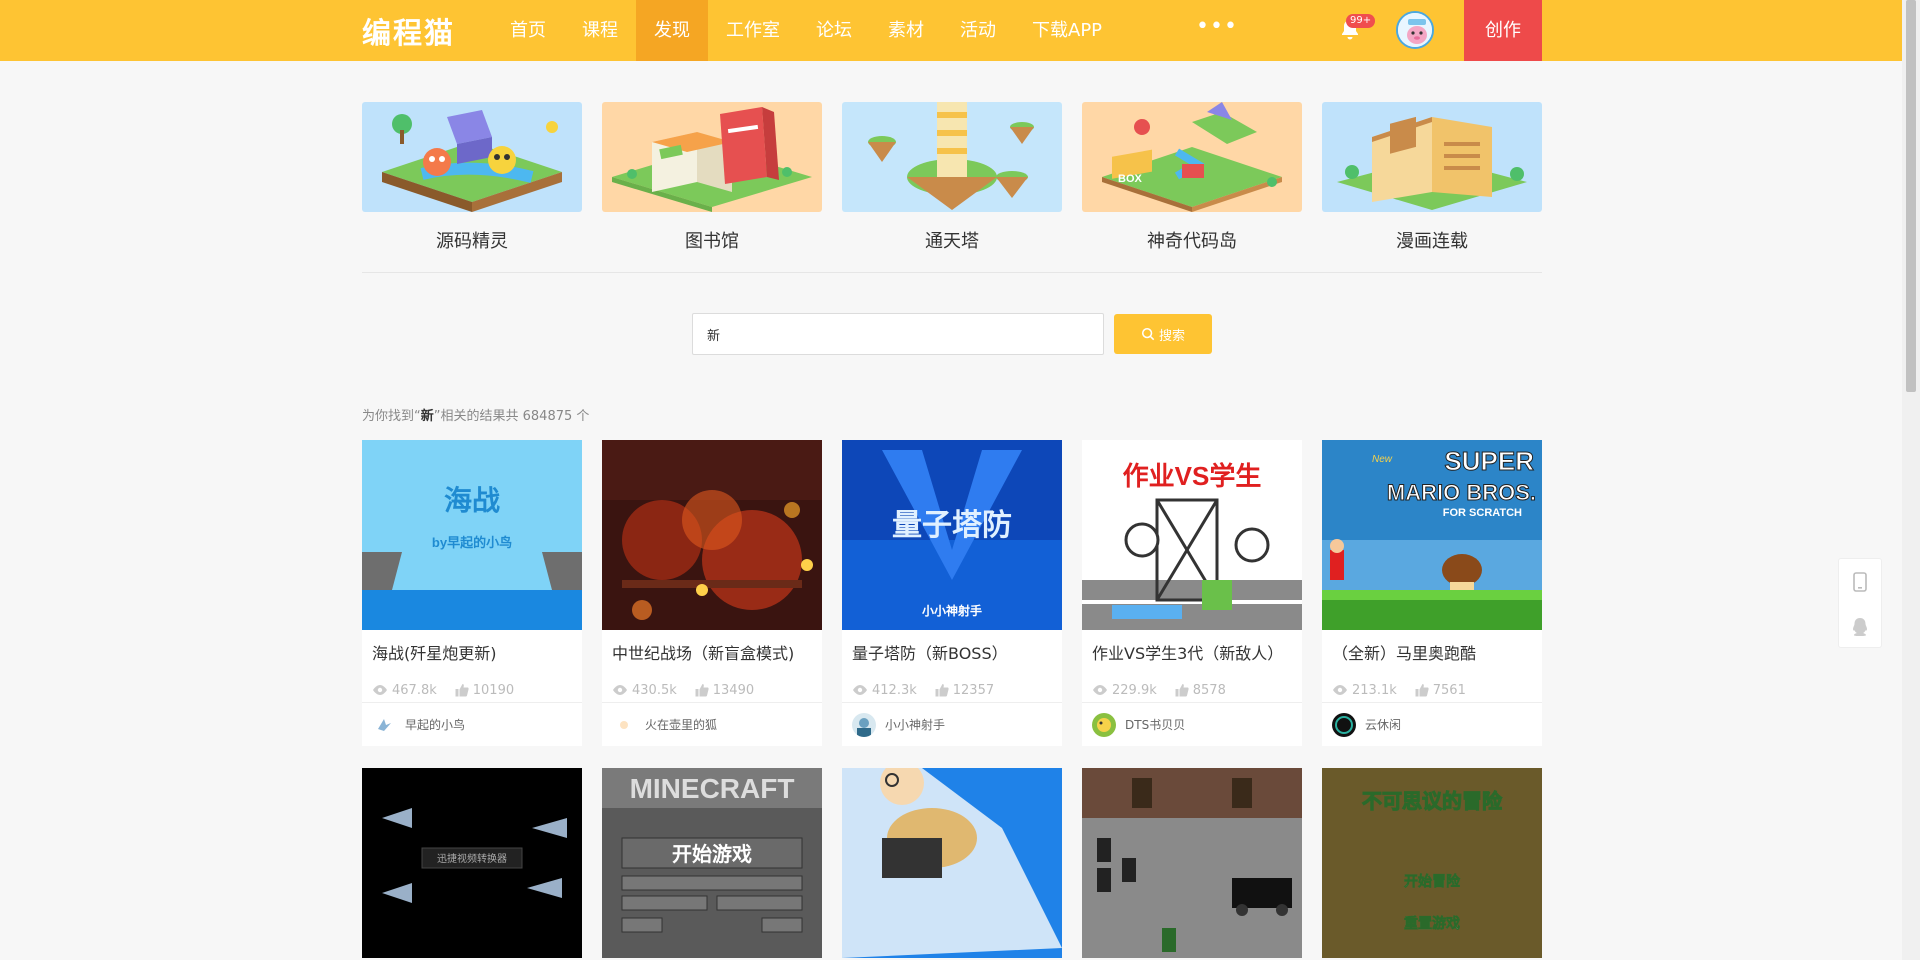  Describe the element at coordinates (1361, 21) in the screenshot. I see `notification-badge: 99+` at that location.